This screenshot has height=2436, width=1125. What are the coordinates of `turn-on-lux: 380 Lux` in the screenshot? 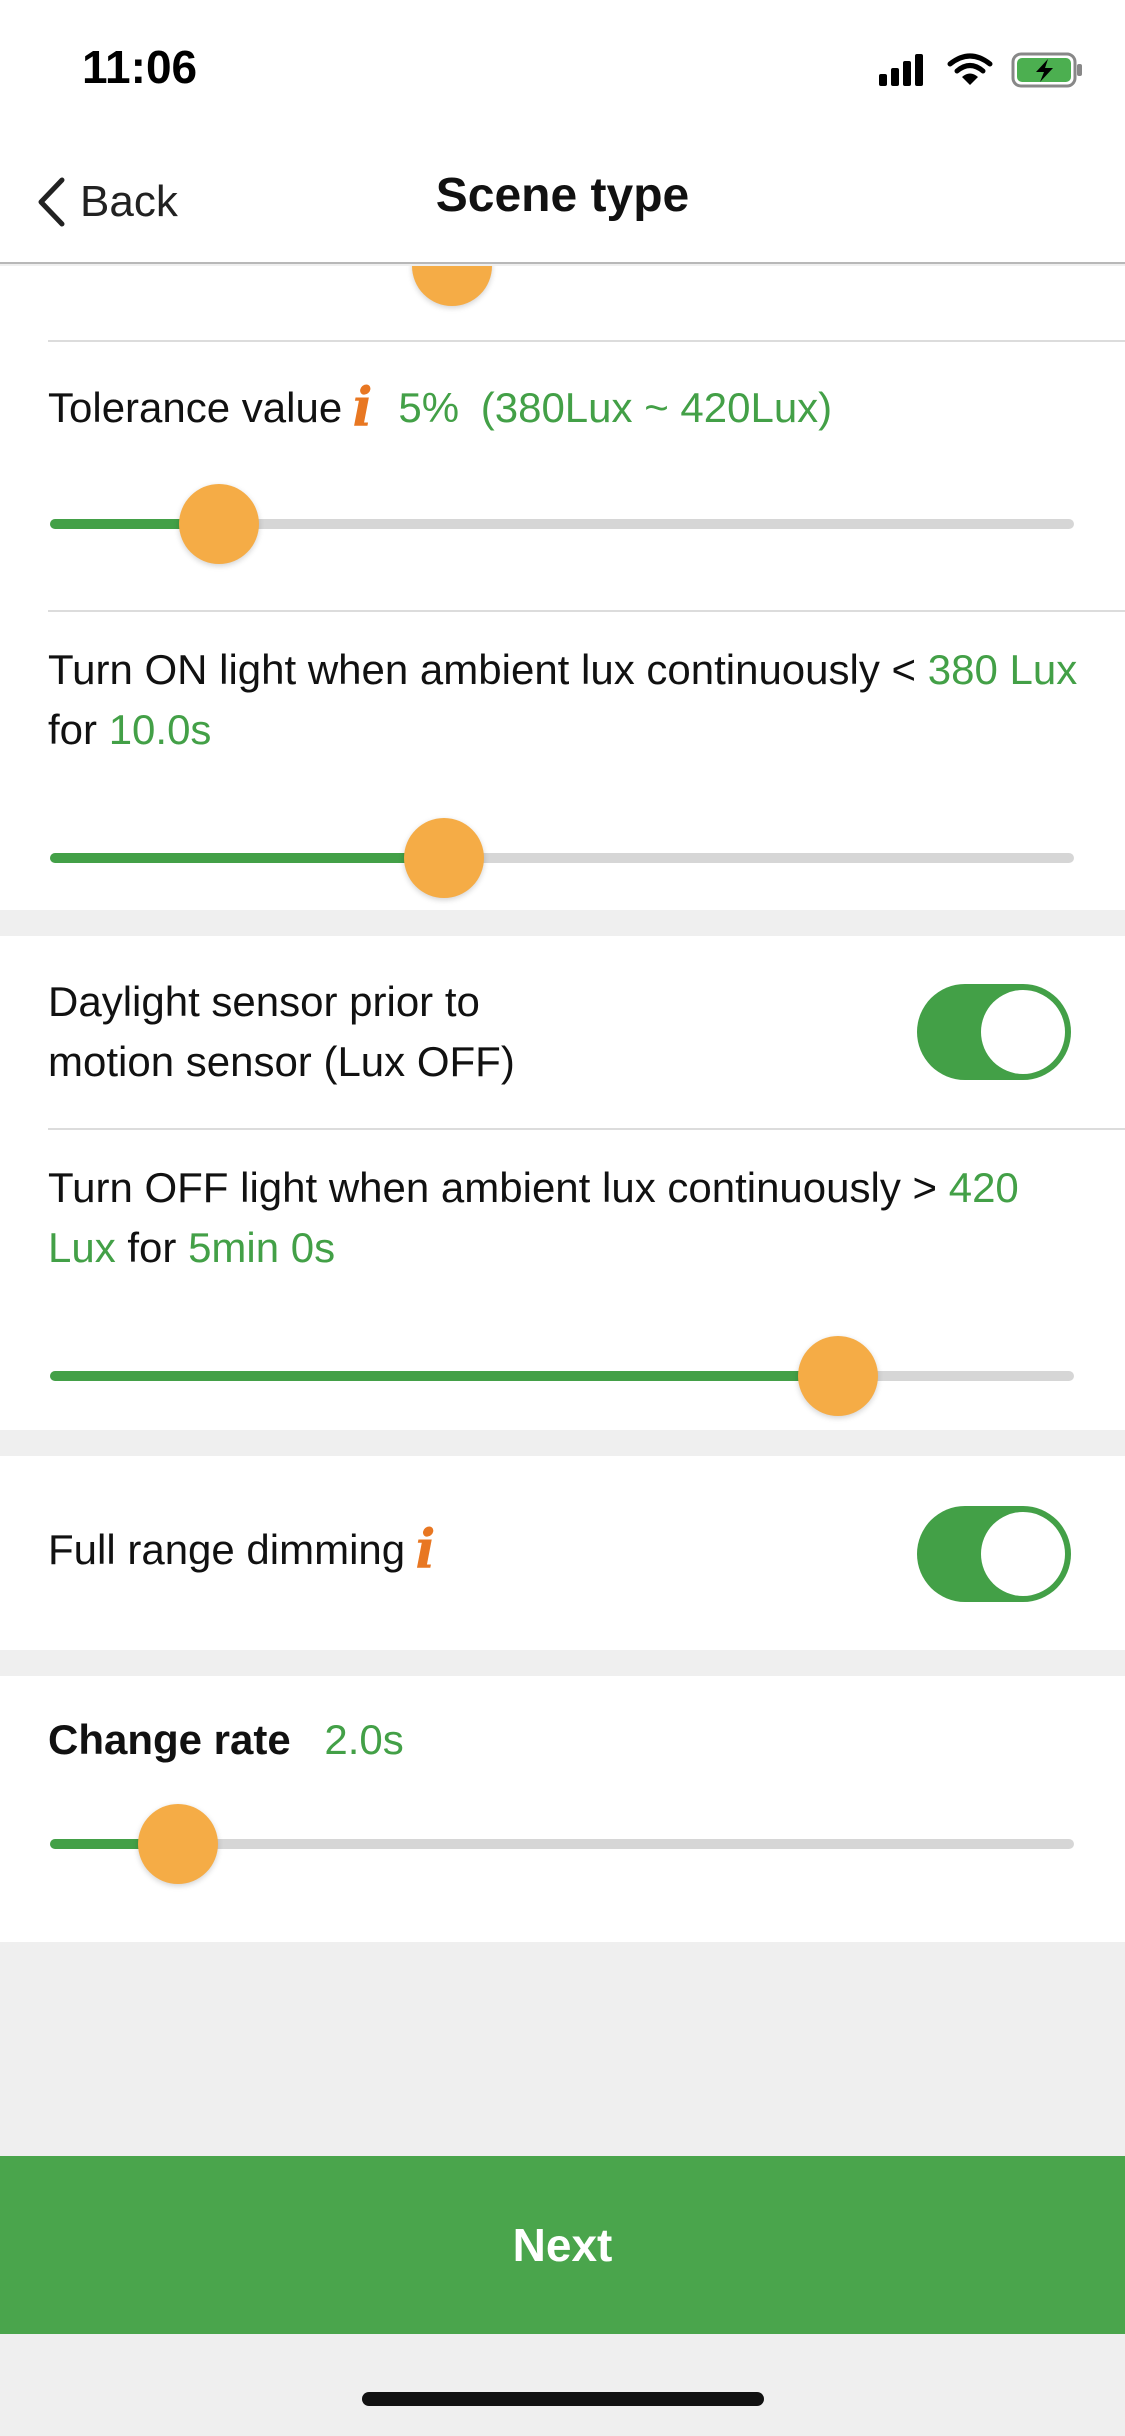 It's located at (1002, 669).